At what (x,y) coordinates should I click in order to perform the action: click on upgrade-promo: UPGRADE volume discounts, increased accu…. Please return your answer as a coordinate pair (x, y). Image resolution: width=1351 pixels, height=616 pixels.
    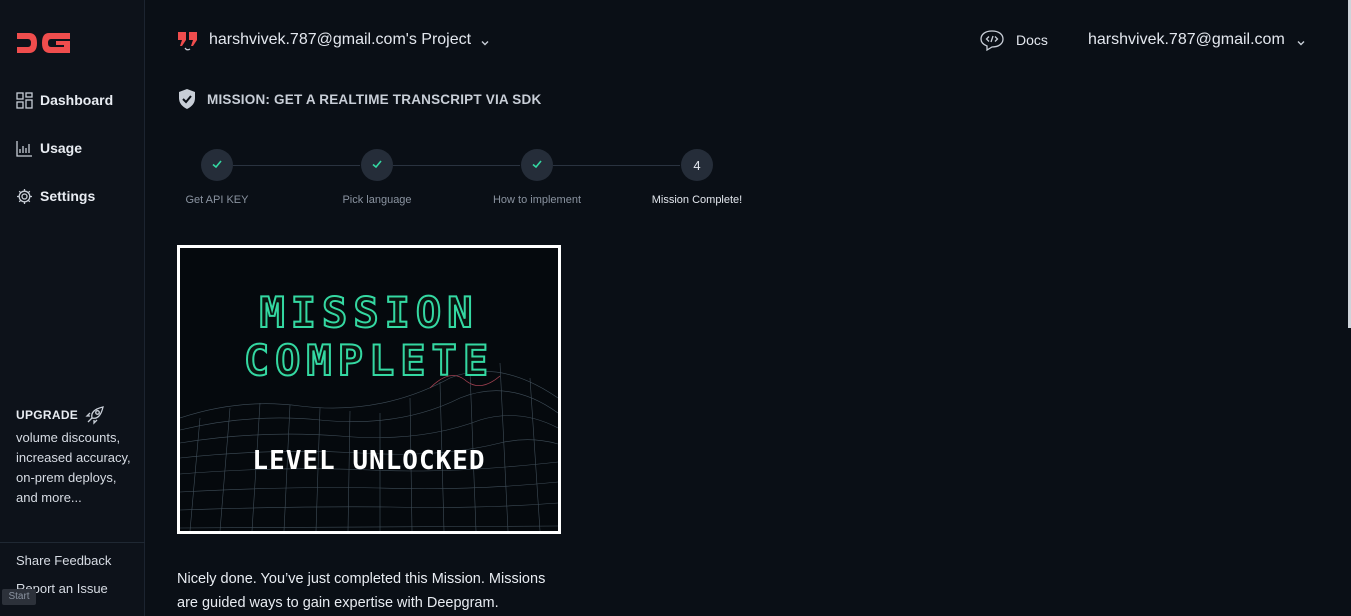
    Looking at the image, I should click on (76, 456).